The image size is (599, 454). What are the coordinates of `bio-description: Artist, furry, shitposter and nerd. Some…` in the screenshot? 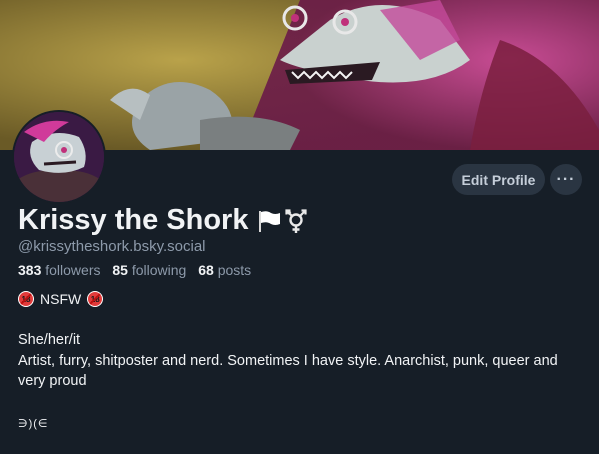 It's located at (288, 371).